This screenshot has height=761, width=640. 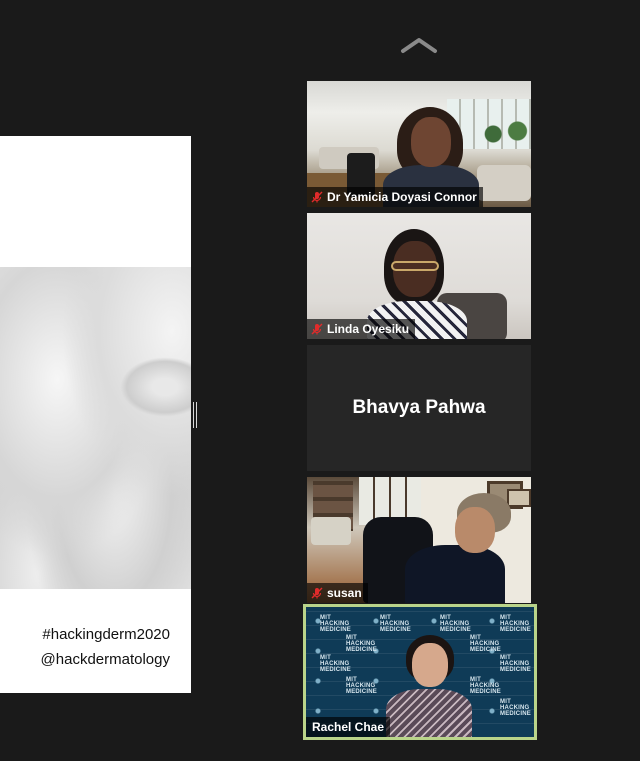 I want to click on shared-hashtag: #hackingderm2020, so click(x=106, y=634).